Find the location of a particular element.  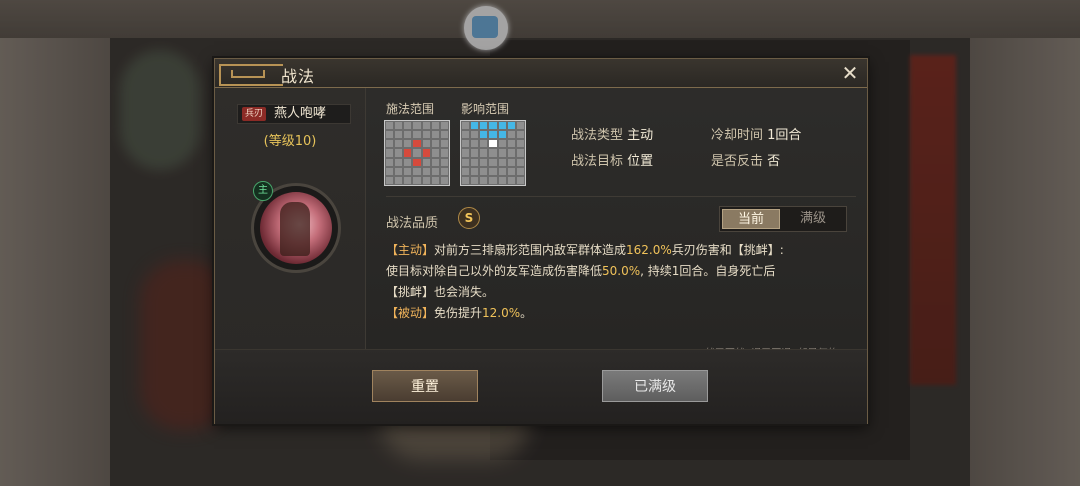

tactic-image is located at coordinates (296, 228).